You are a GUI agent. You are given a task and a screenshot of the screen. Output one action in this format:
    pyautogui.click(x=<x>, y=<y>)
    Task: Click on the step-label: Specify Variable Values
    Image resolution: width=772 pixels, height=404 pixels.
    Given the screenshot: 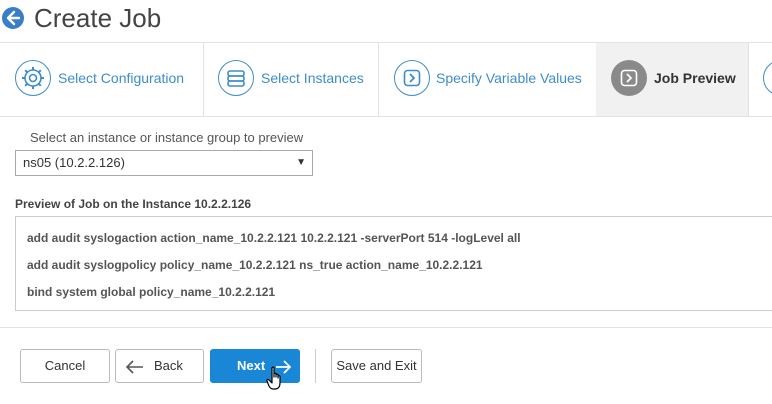 What is the action you would take?
    pyautogui.click(x=509, y=78)
    